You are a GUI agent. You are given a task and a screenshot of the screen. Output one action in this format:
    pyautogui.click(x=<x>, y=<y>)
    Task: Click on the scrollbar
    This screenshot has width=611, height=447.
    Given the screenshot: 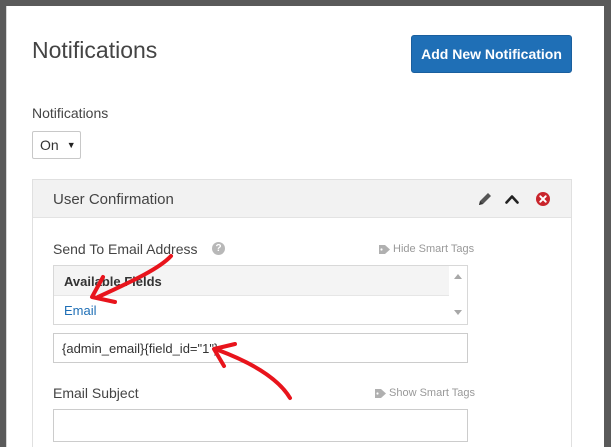 What is the action you would take?
    pyautogui.click(x=458, y=295)
    